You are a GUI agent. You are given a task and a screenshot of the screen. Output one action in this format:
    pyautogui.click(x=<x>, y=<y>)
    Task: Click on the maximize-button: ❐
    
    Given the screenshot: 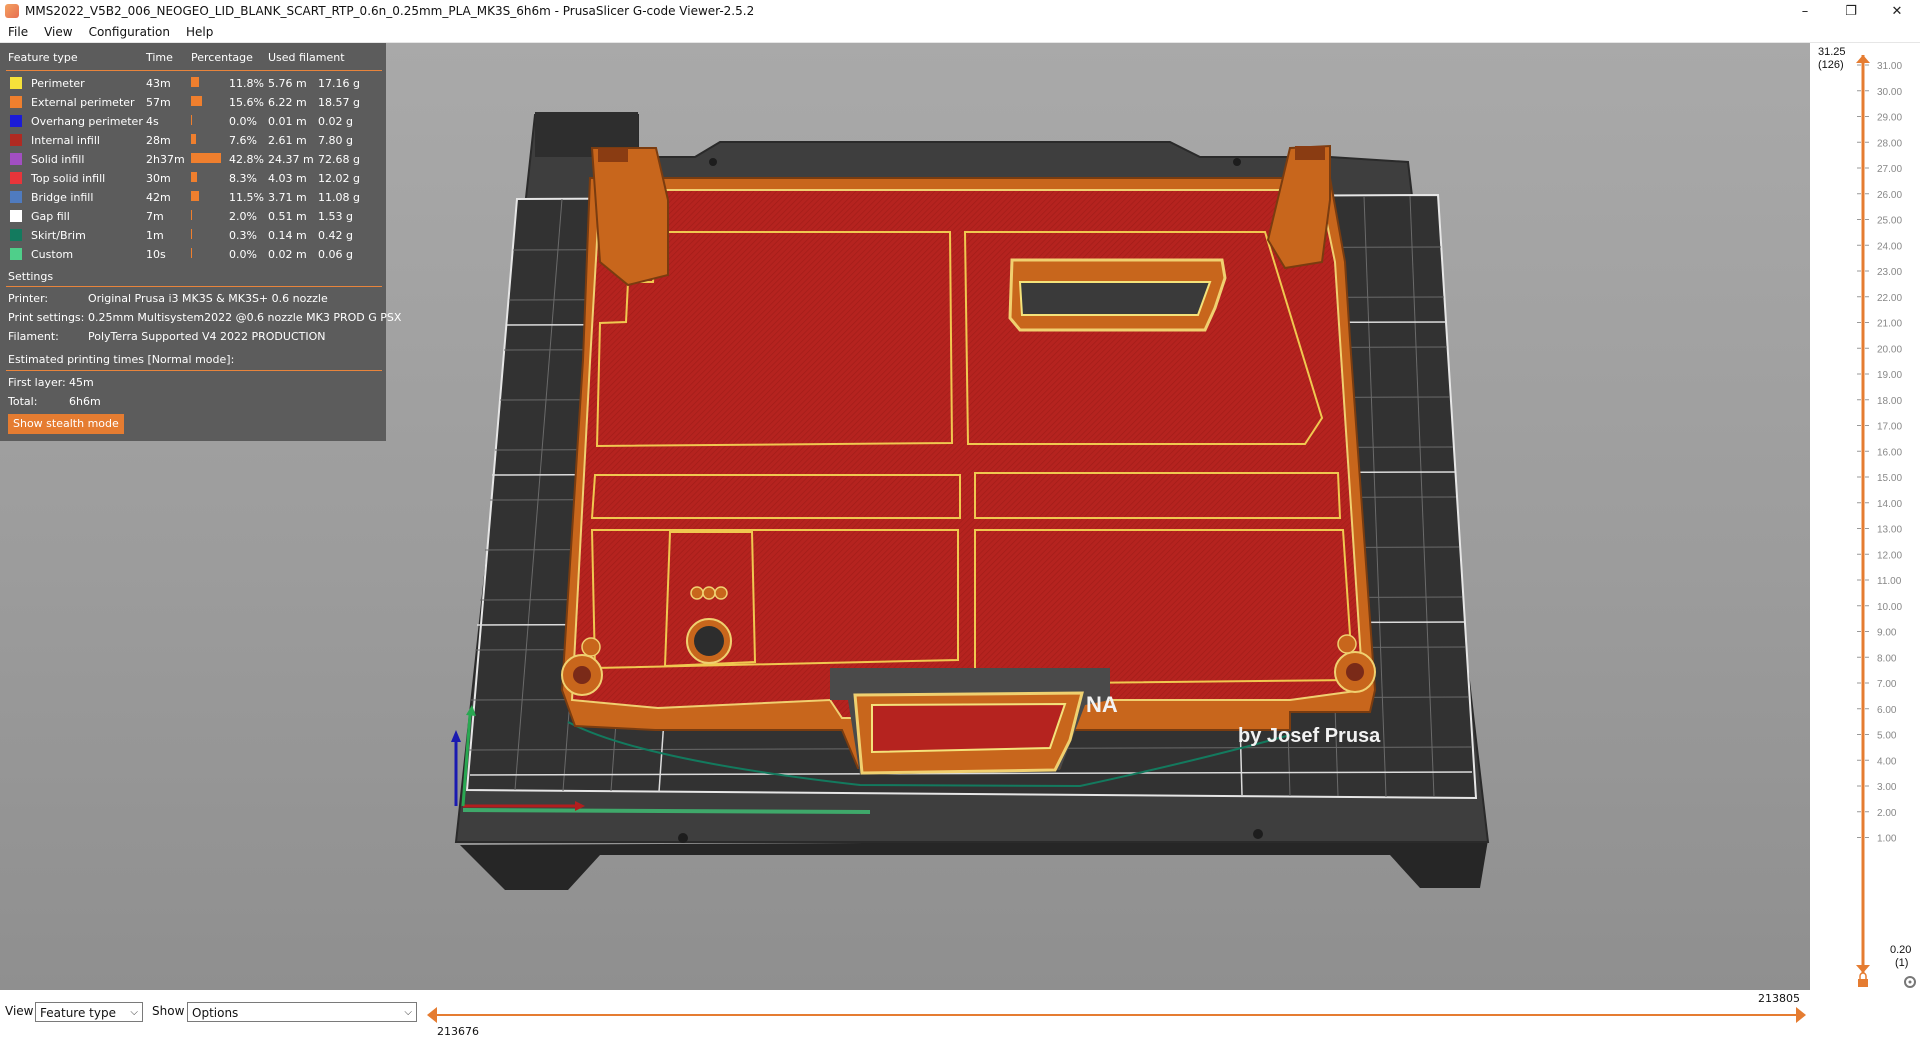 What is the action you would take?
    pyautogui.click(x=1851, y=11)
    